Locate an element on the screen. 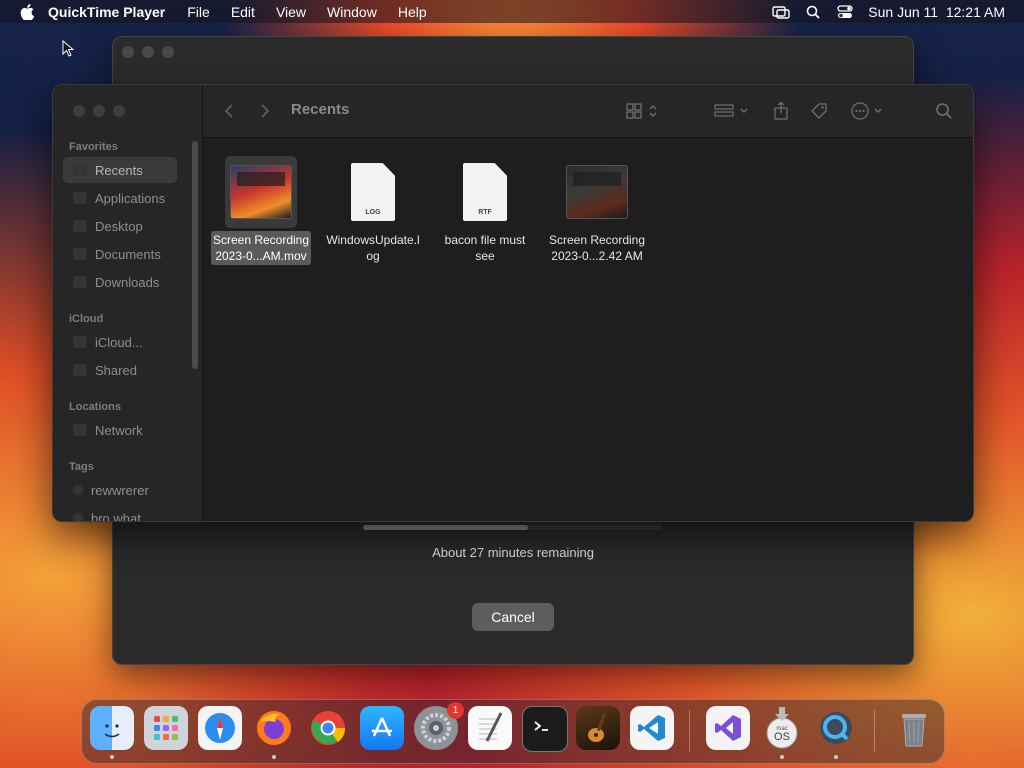 This screenshot has height=768, width=1024. dialog-zoom-button is located at coordinates (119, 111).